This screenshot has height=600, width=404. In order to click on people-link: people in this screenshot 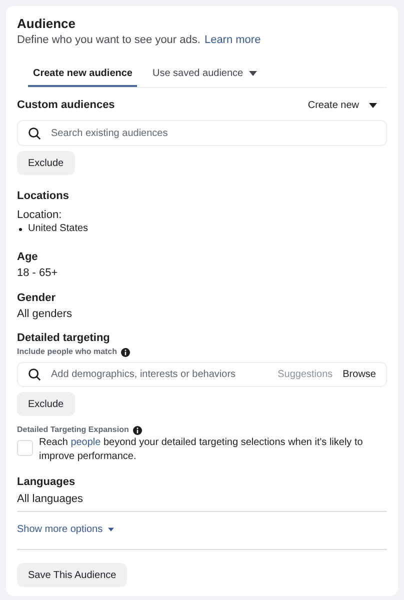, I will do `click(85, 442)`.